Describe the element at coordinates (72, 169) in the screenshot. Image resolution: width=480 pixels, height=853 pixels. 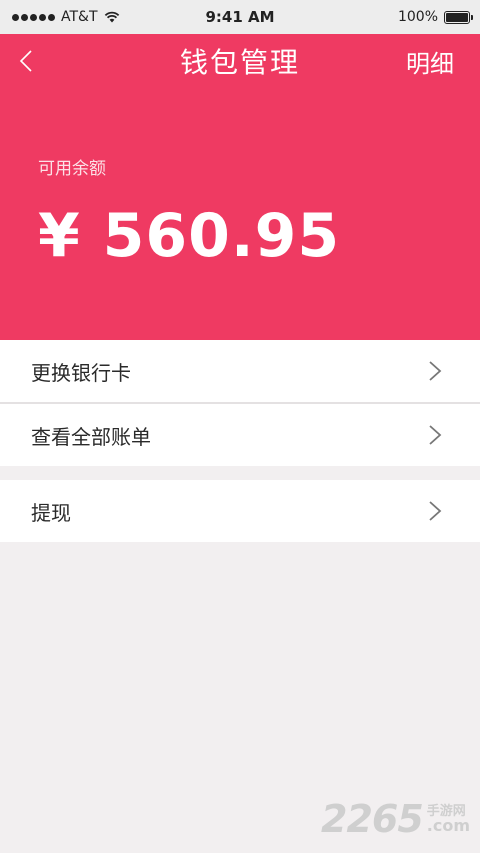
I see `balance-label: 可用余额` at that location.